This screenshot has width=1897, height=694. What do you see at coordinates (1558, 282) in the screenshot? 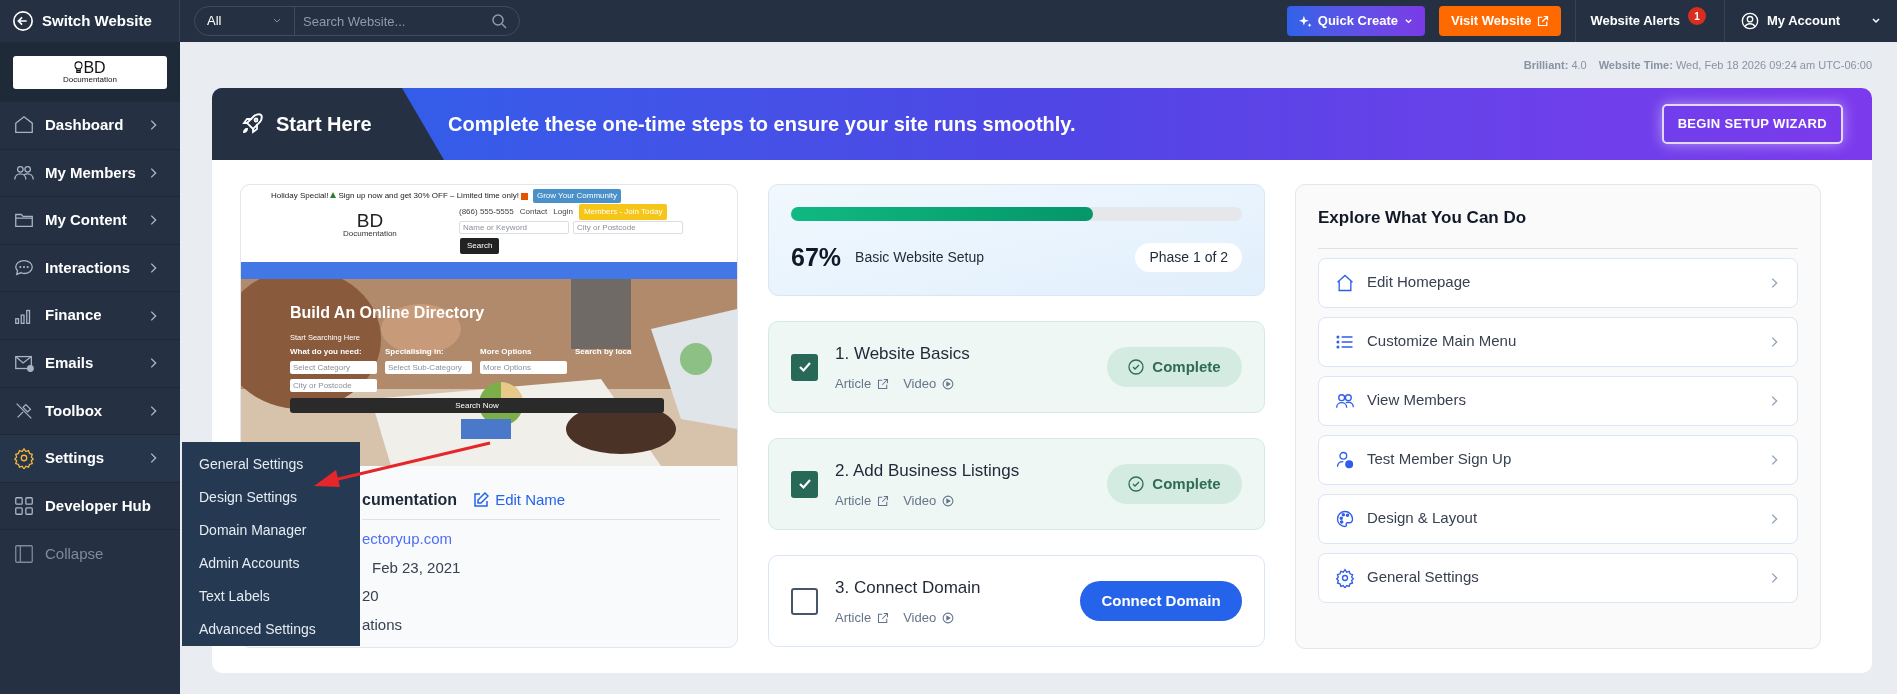
I see `explore-item: Edit Homepage` at bounding box center [1558, 282].